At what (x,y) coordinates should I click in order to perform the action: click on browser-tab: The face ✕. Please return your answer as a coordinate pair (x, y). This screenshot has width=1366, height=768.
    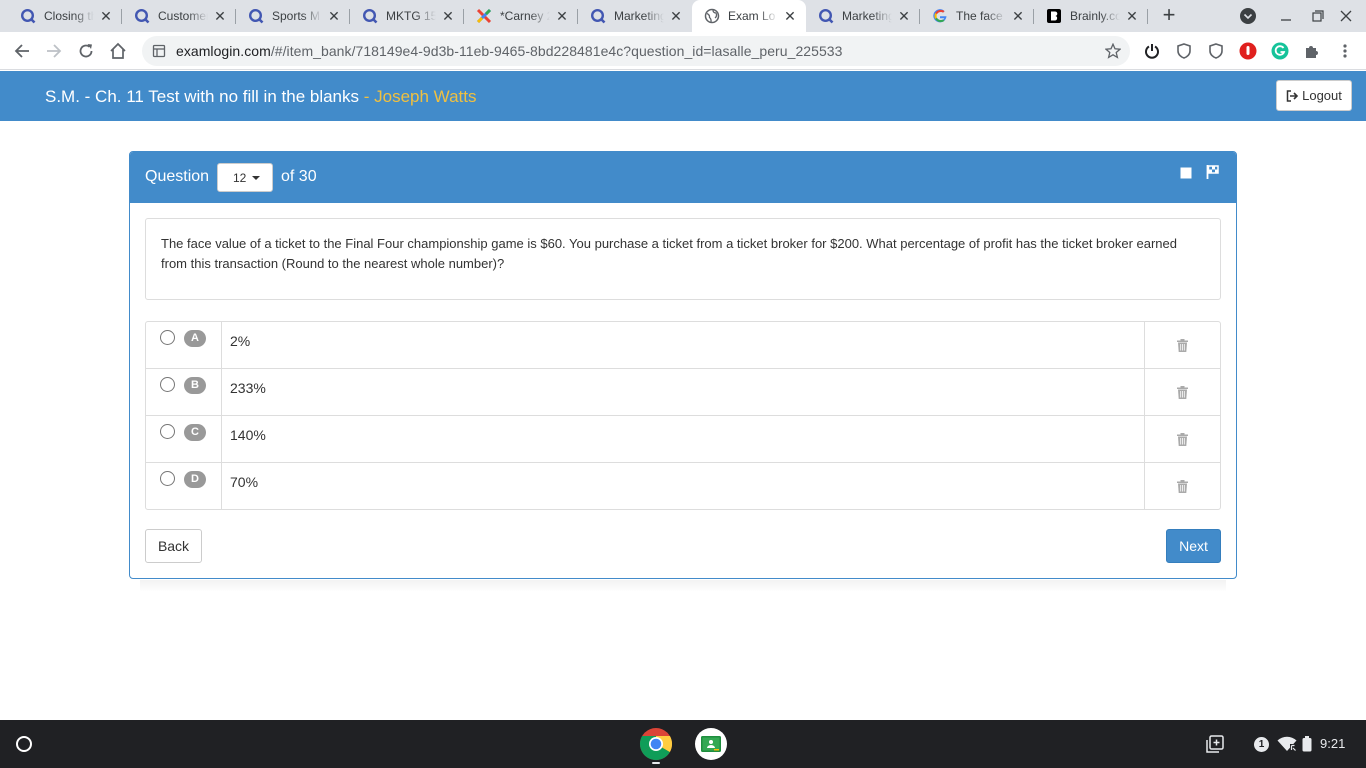
    Looking at the image, I should click on (977, 16).